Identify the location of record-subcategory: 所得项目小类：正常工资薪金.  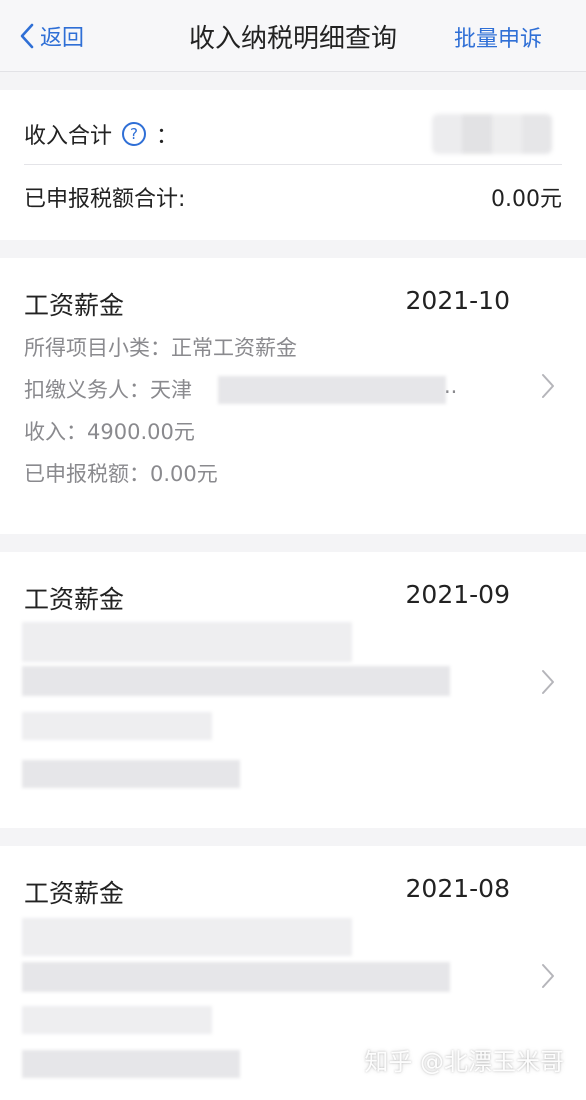
(160, 347).